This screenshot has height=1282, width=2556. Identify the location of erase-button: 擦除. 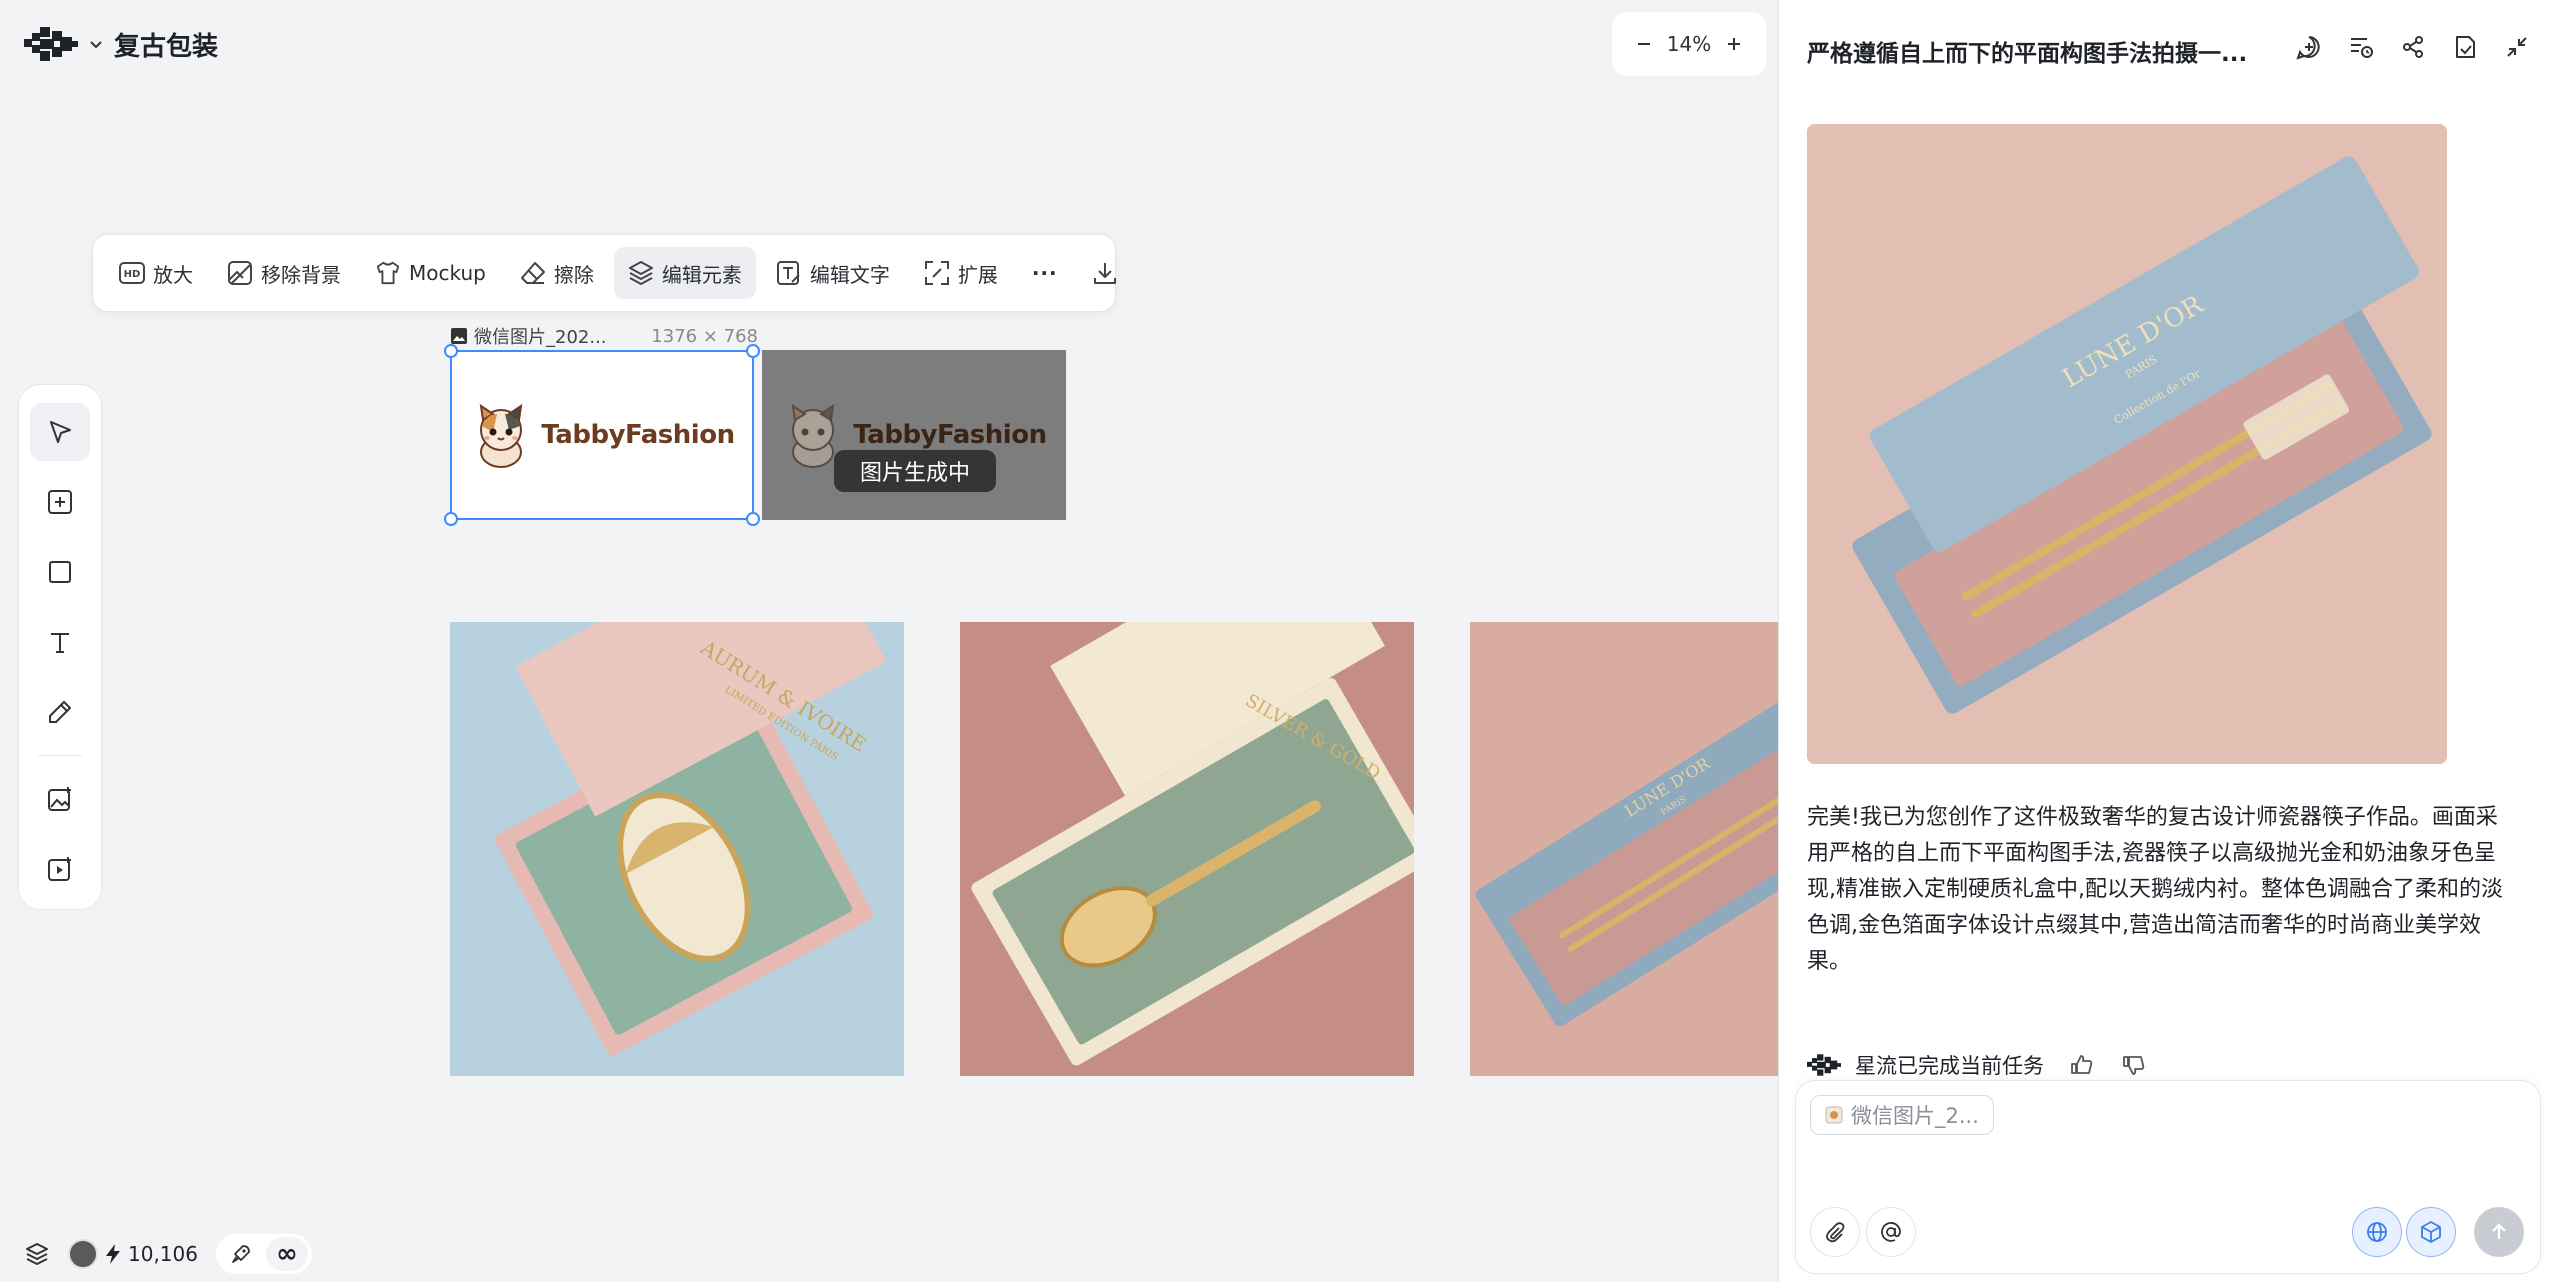
(557, 273).